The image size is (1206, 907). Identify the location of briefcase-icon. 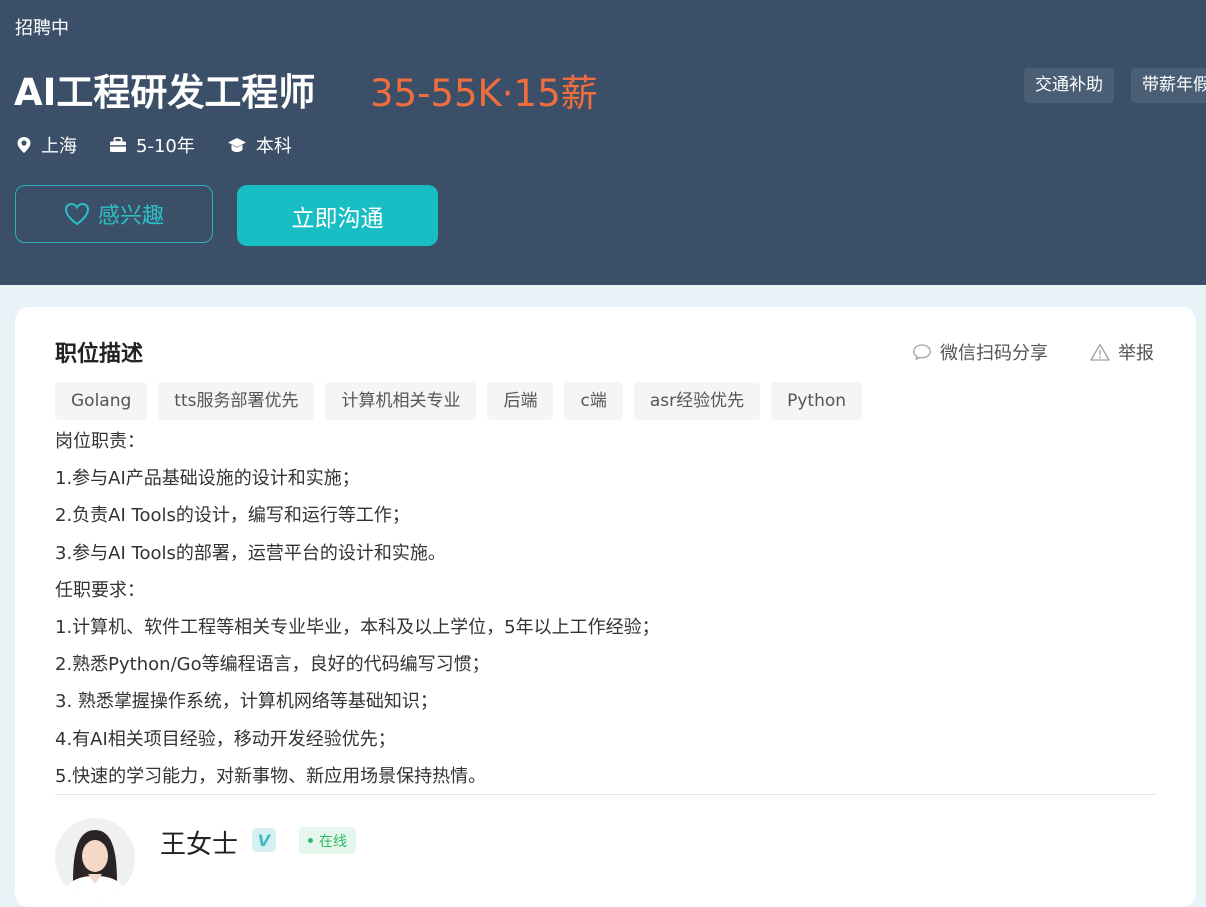
(118, 144).